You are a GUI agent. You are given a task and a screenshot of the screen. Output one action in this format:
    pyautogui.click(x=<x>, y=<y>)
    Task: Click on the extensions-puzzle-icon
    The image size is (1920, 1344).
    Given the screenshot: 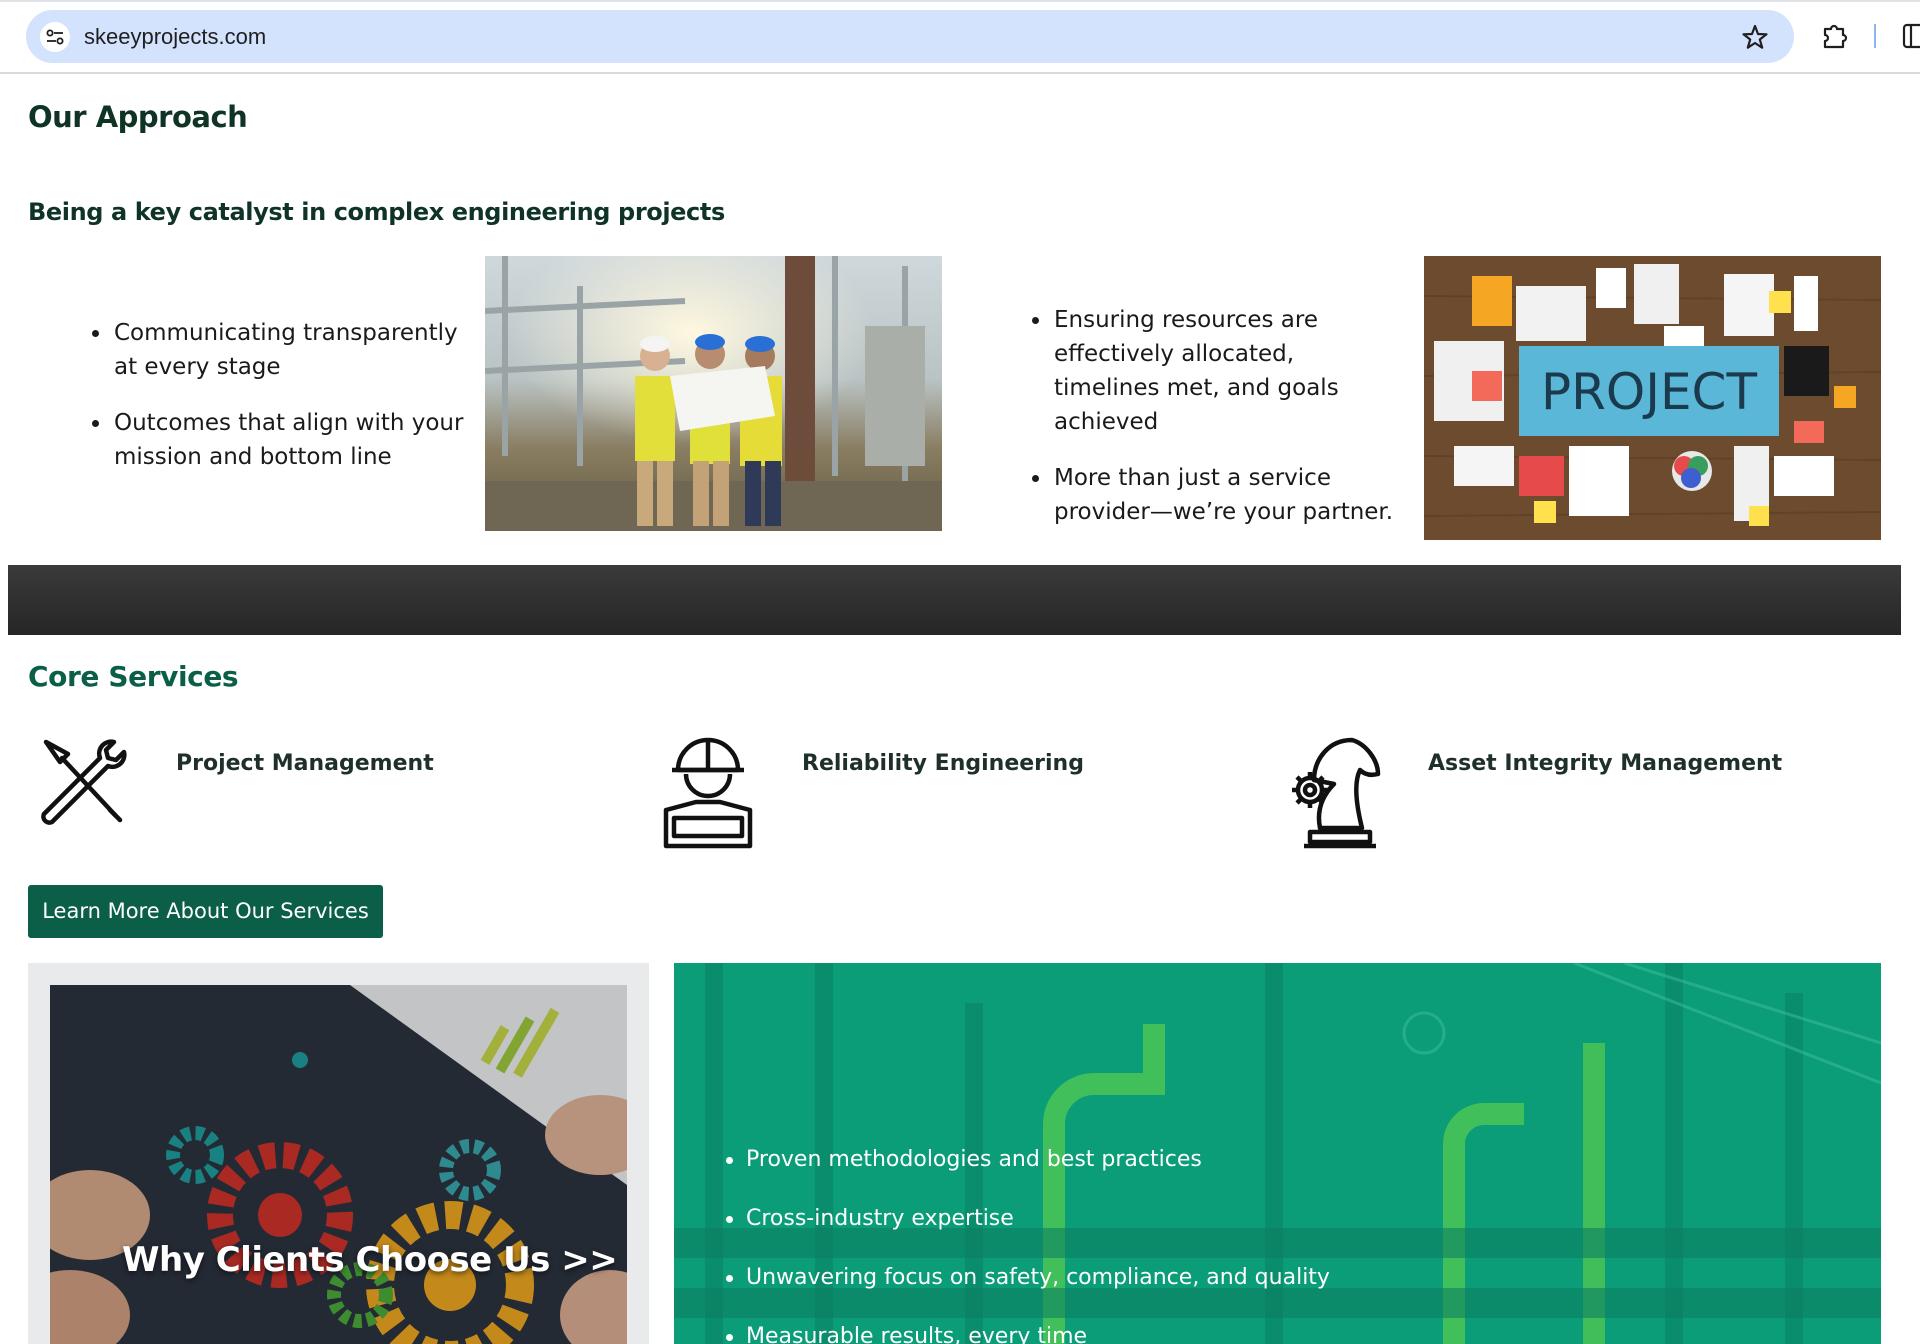 What is the action you would take?
    pyautogui.click(x=1834, y=36)
    